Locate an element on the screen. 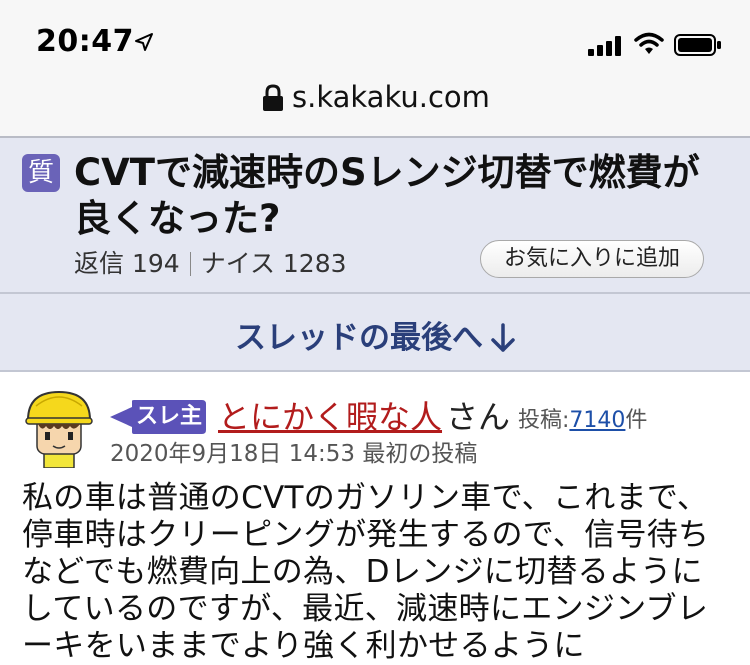  thread-title: CVTで減速時のSレンジ切替で燃費が良くなった? is located at coordinates (387, 195).